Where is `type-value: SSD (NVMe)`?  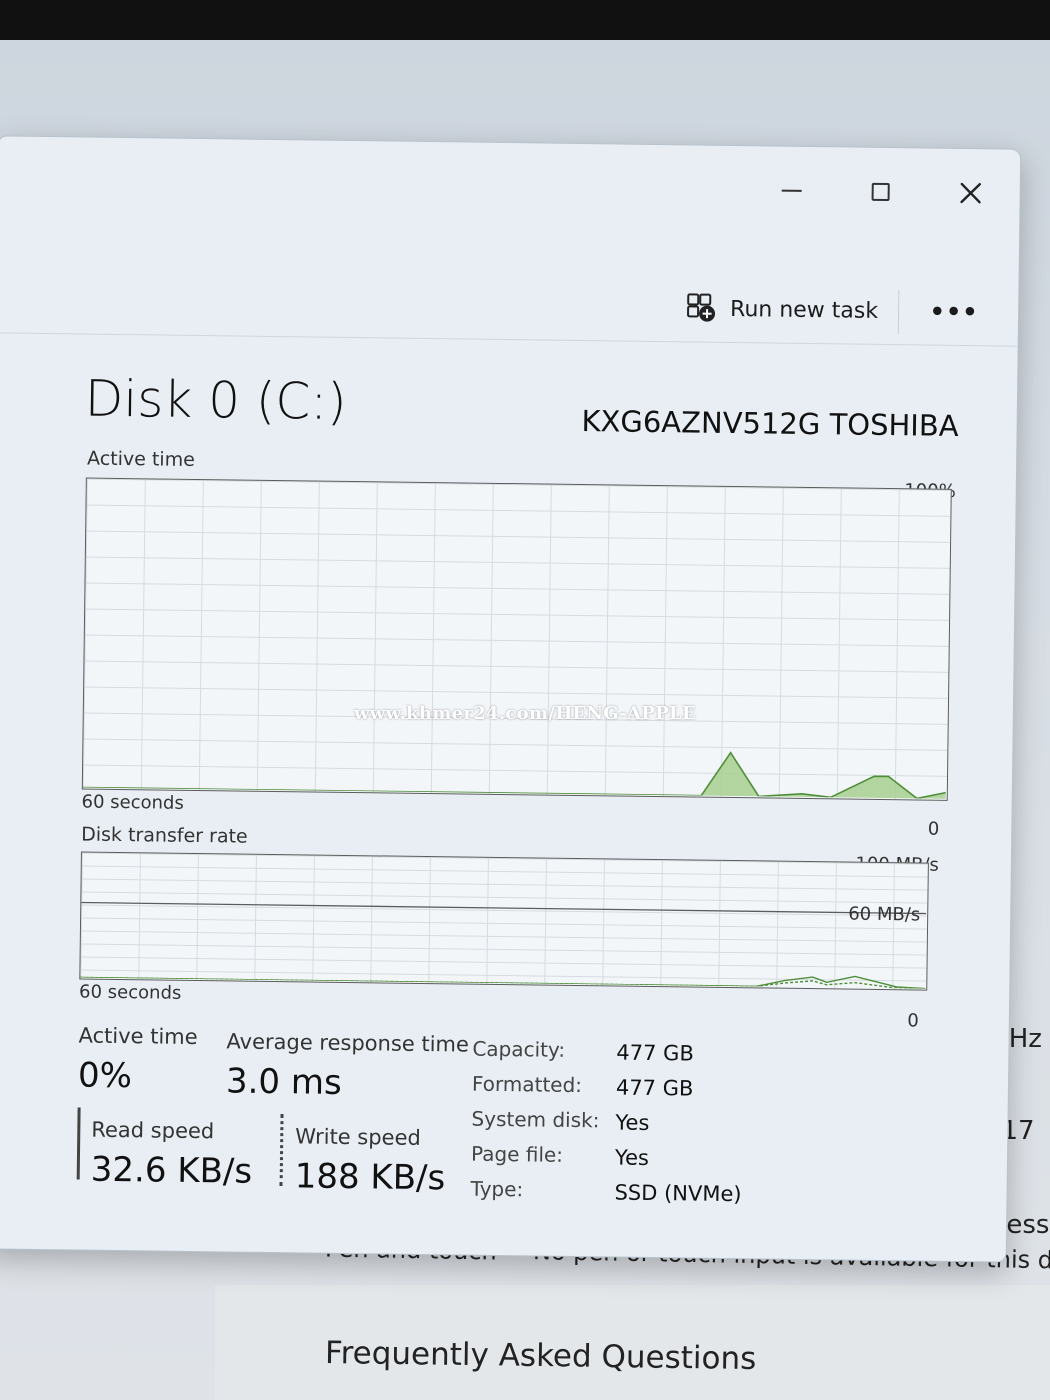 type-value: SSD (NVMe) is located at coordinates (678, 1193).